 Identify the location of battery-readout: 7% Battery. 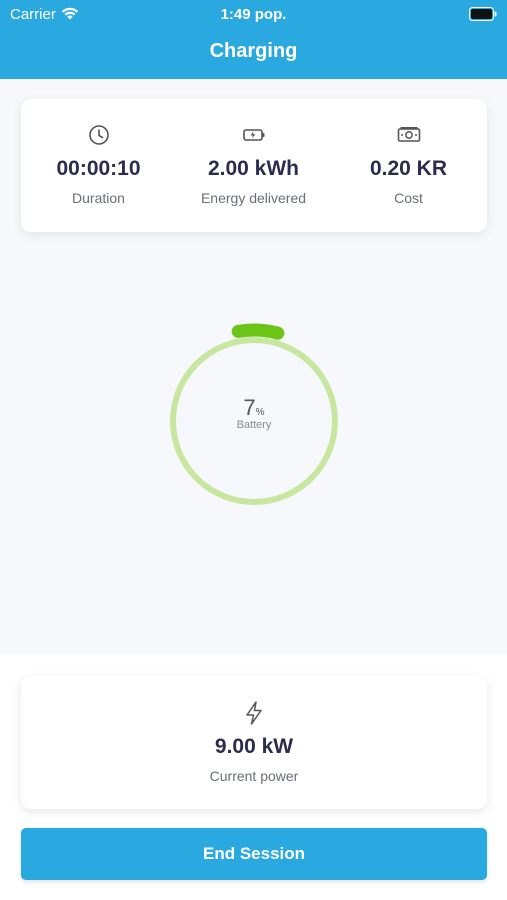
(254, 413).